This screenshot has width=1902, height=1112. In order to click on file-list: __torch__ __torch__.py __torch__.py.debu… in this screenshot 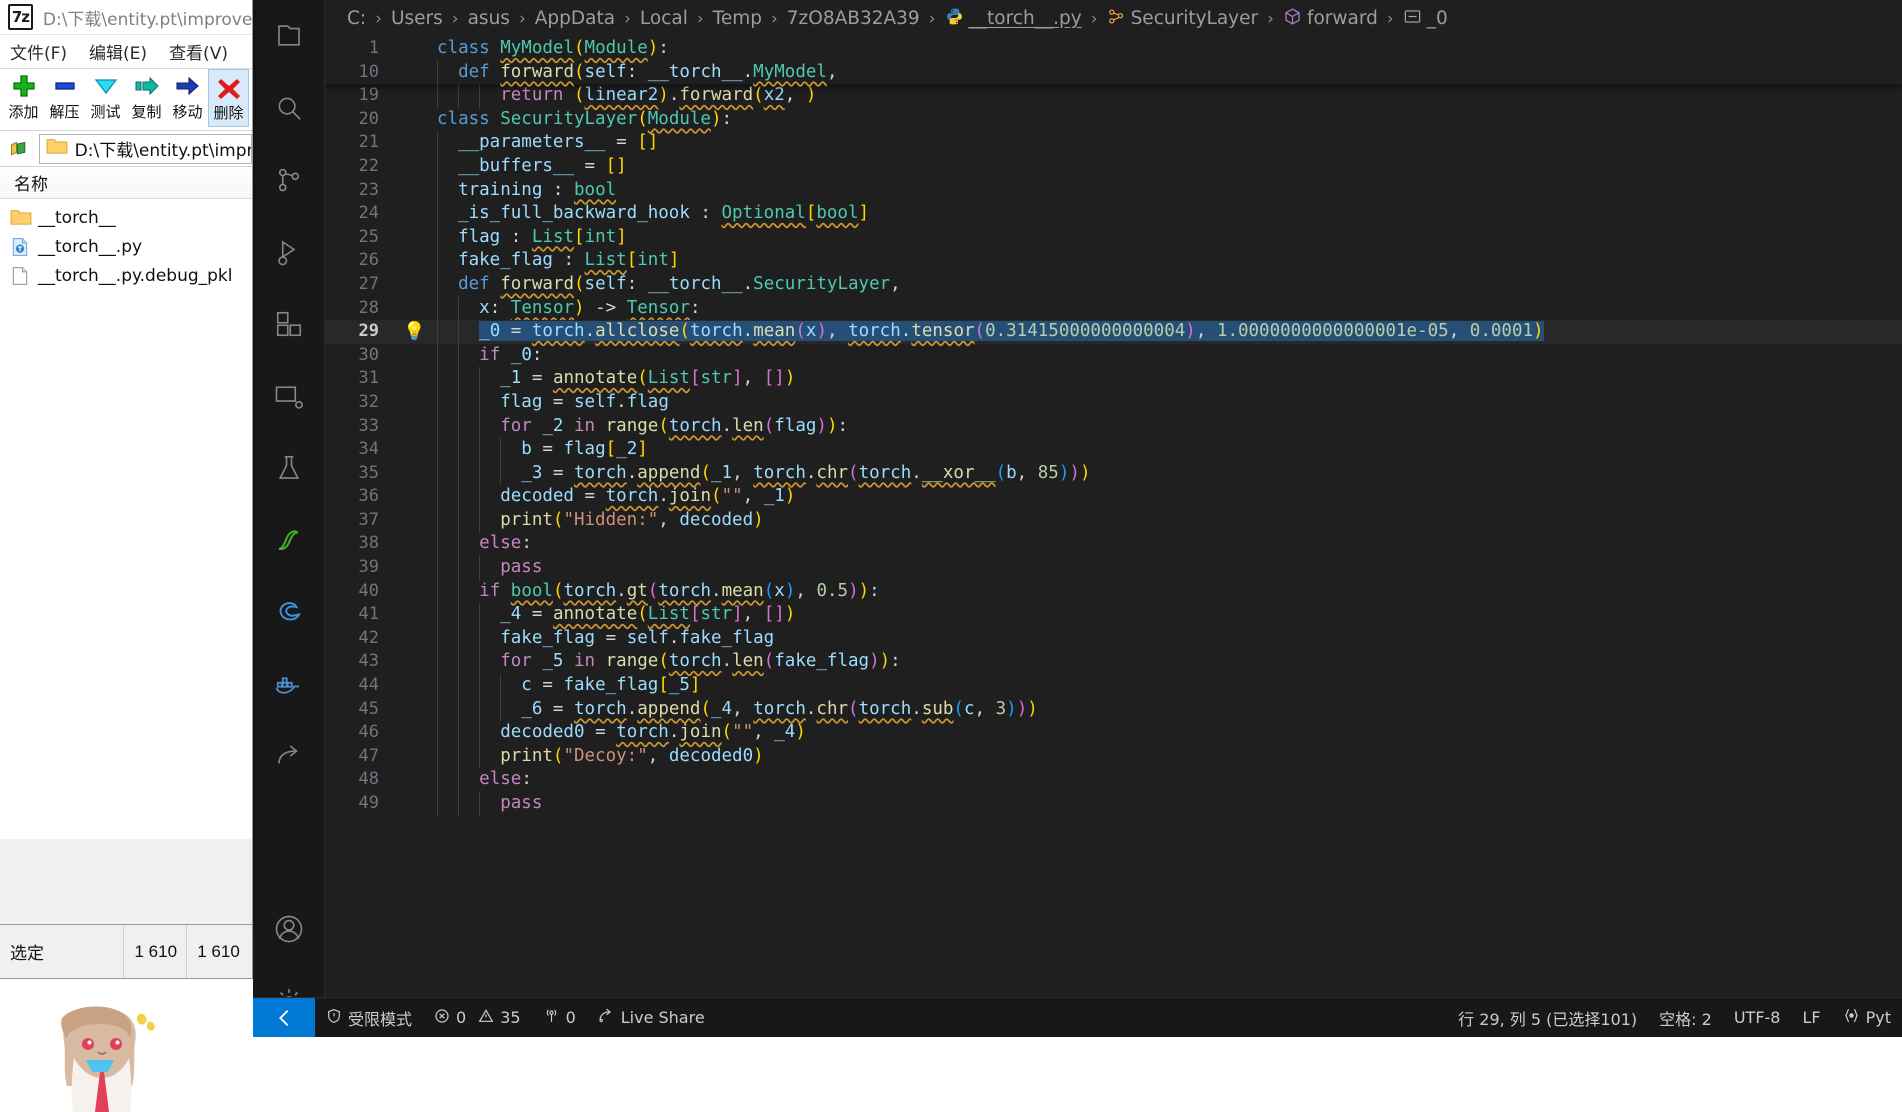, I will do `click(126, 519)`.